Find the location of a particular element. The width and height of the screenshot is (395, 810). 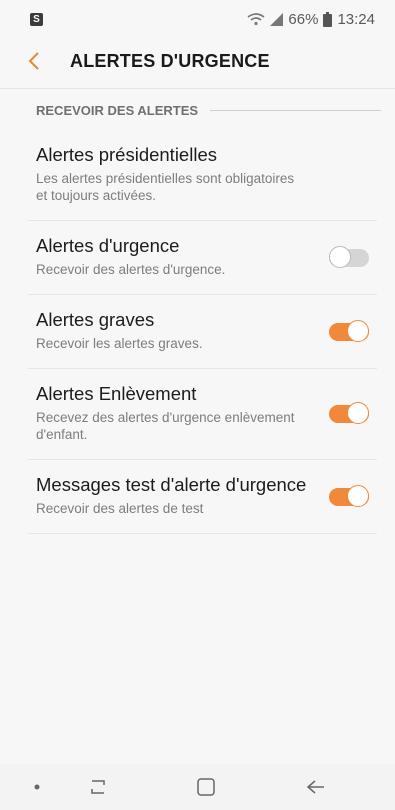

recents-icon is located at coordinates (98, 787).